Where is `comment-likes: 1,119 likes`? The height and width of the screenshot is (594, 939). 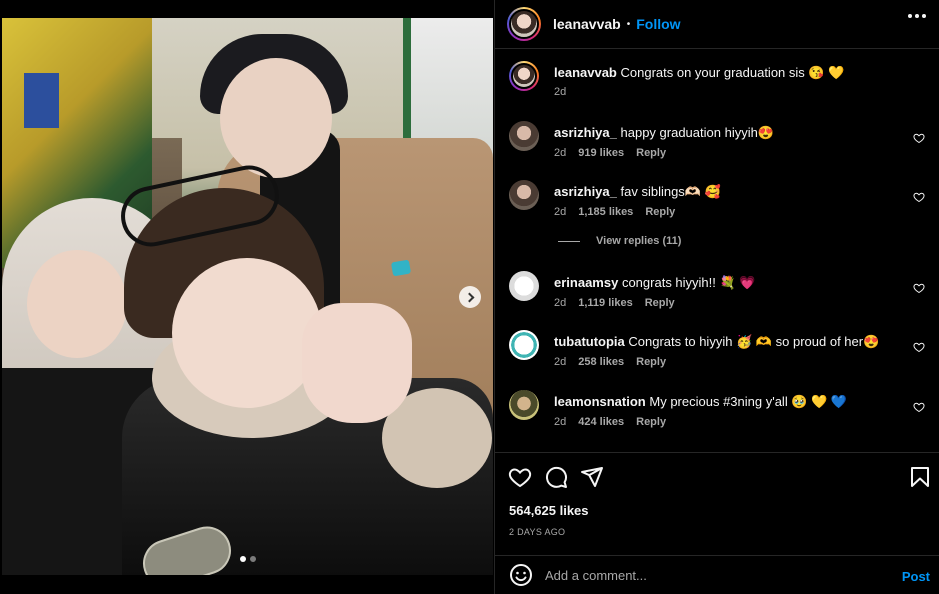 comment-likes: 1,119 likes is located at coordinates (605, 303).